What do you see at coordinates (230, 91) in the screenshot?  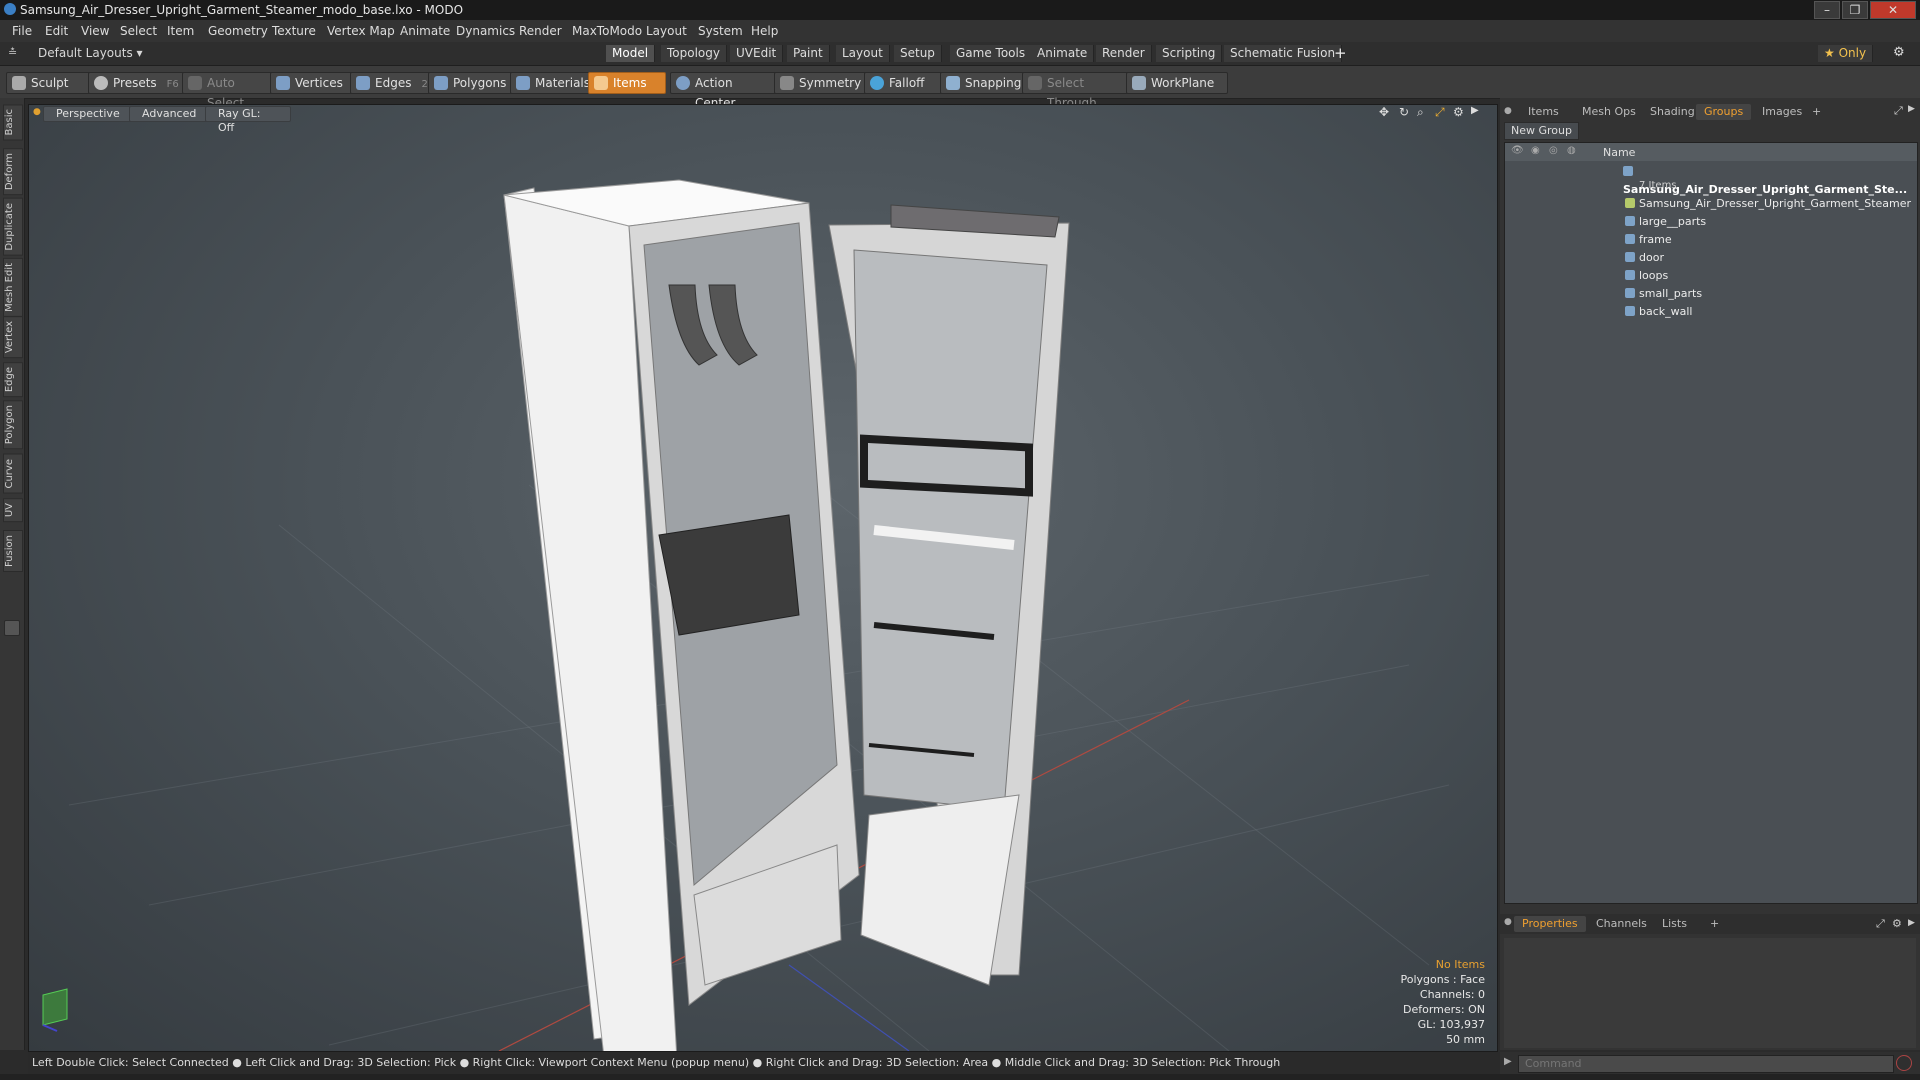 I see `auto-select-button: Auto Select` at bounding box center [230, 91].